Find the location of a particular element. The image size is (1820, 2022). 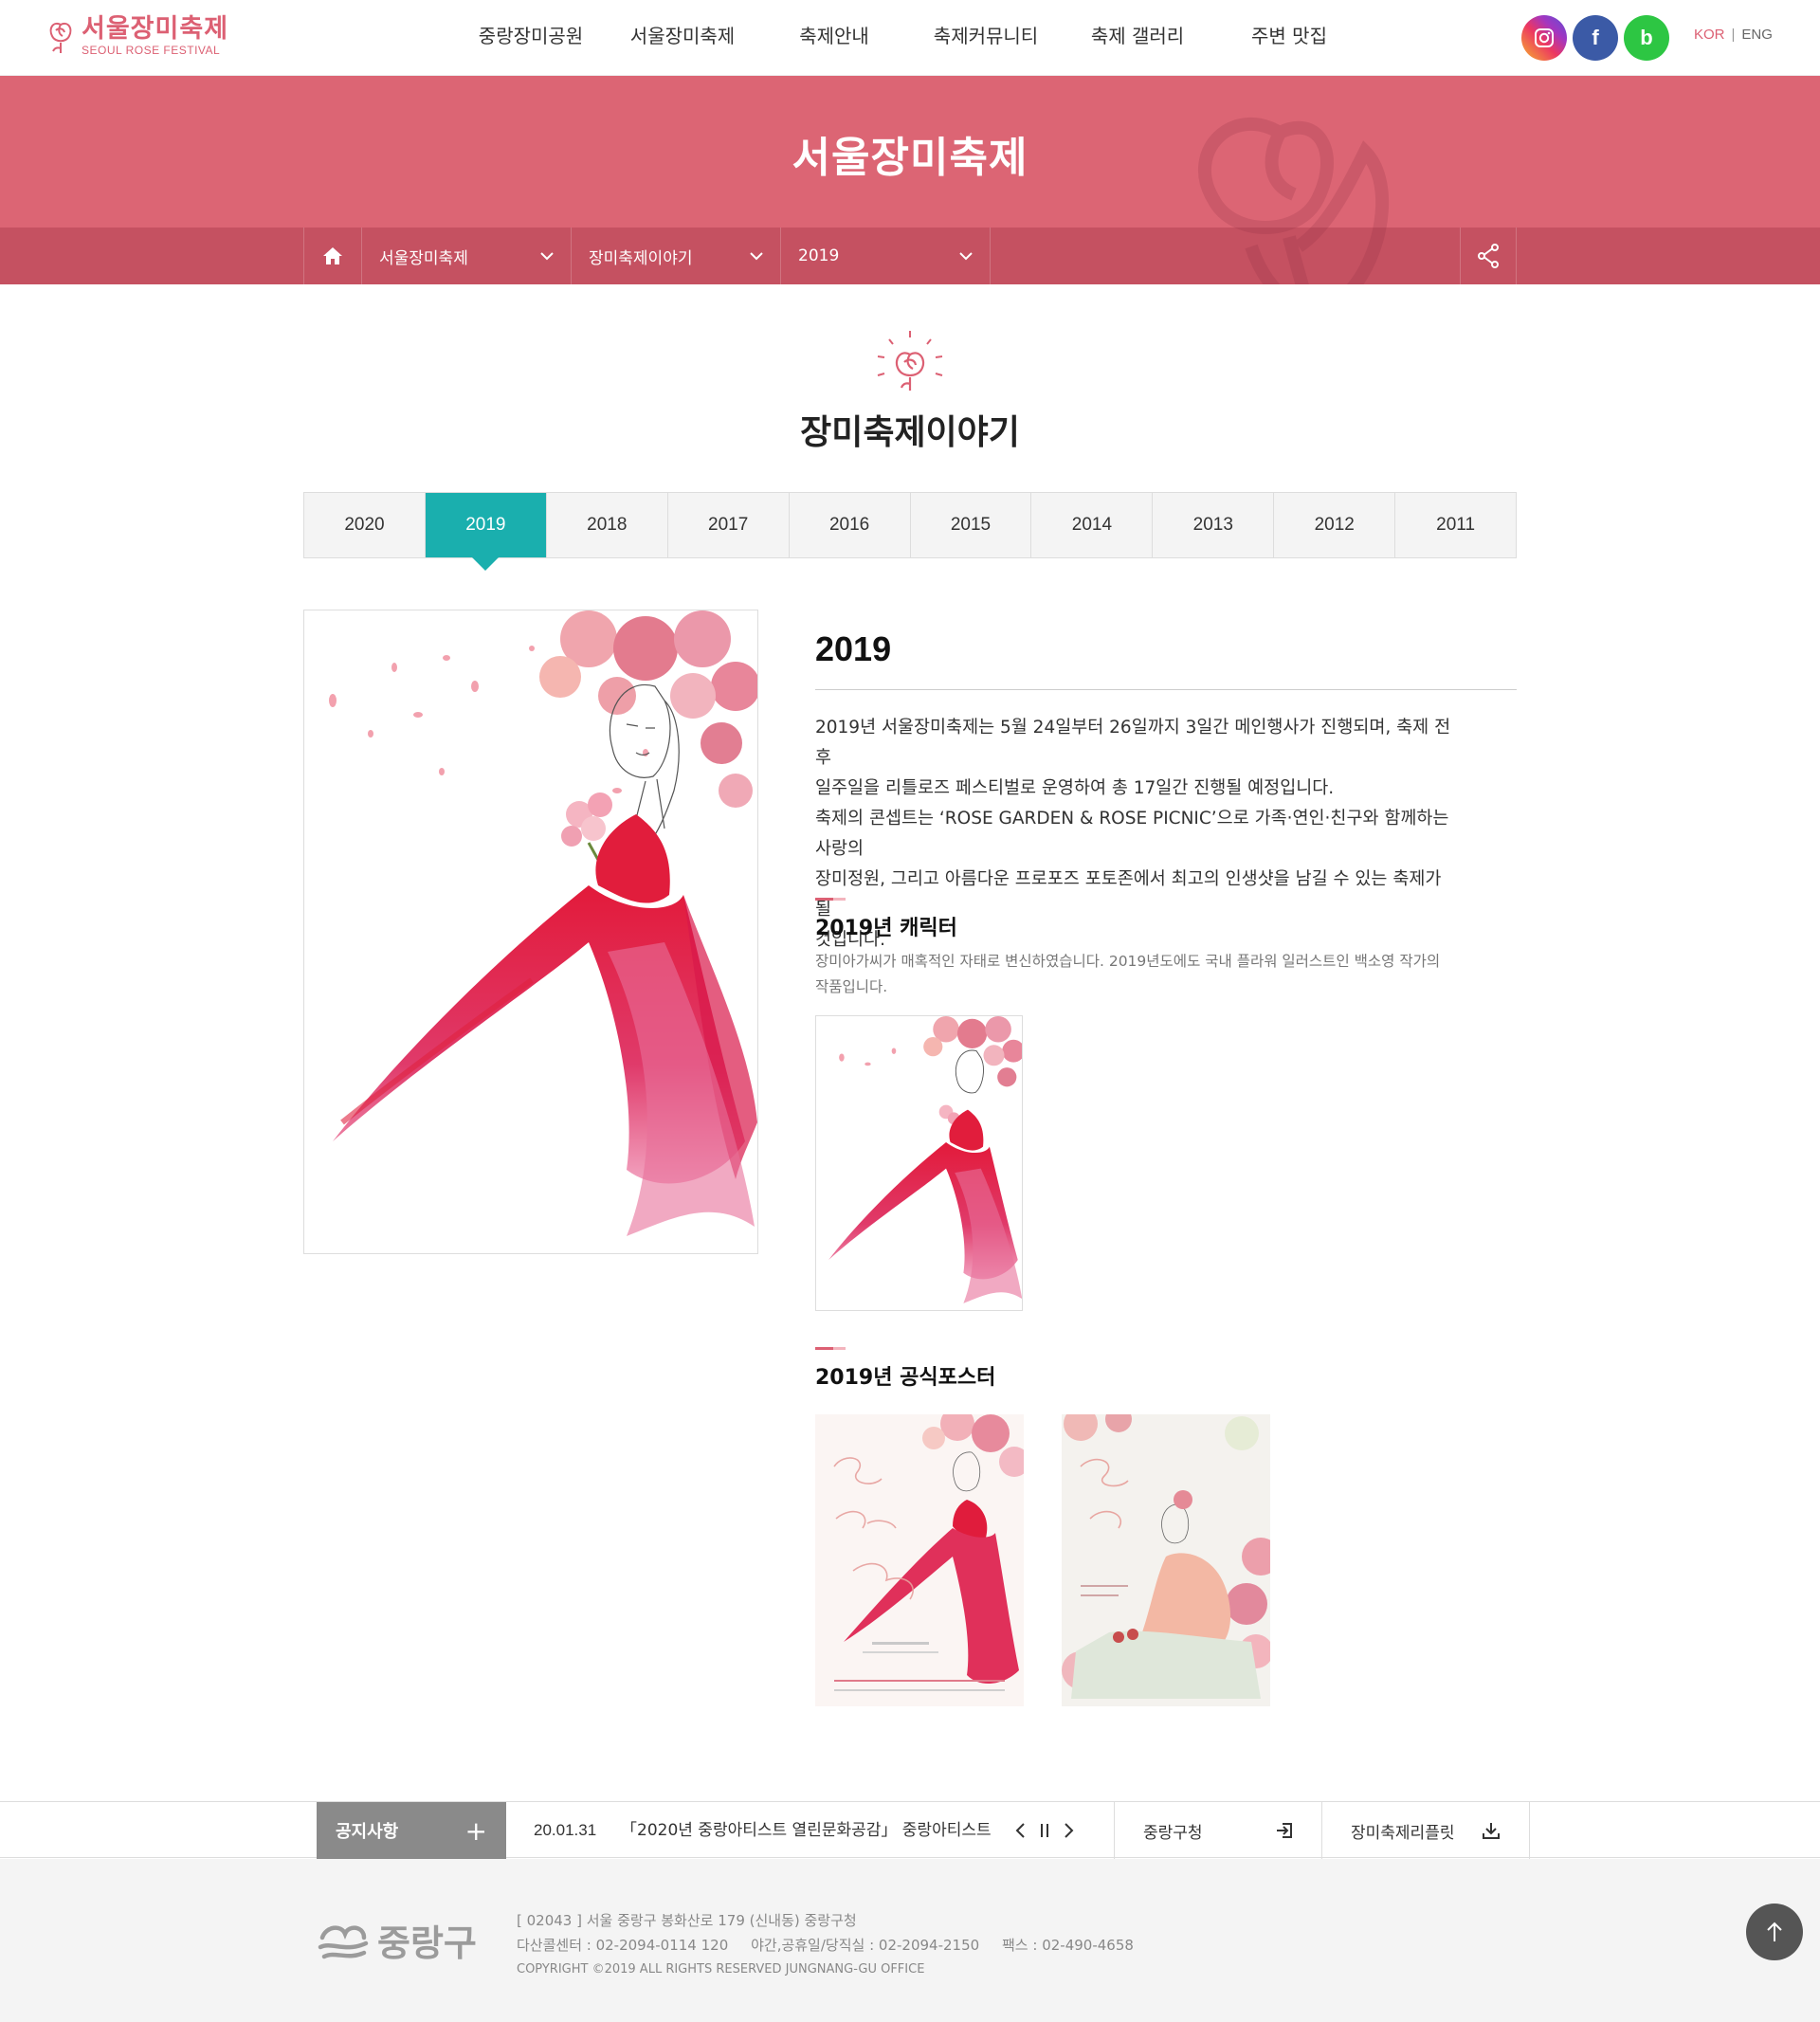

visual-title: 서울장미축제 is located at coordinates (910, 158).